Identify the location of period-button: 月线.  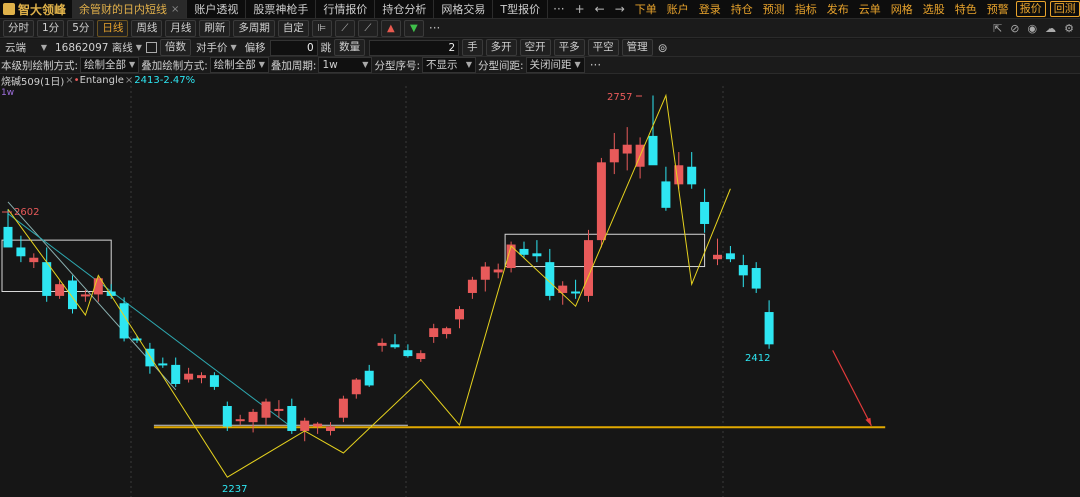
(181, 28).